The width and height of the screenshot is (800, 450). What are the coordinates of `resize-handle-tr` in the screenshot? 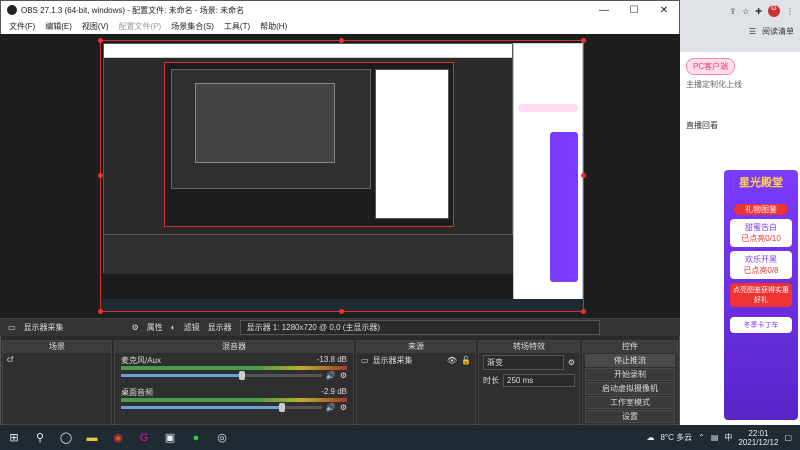 It's located at (583, 40).